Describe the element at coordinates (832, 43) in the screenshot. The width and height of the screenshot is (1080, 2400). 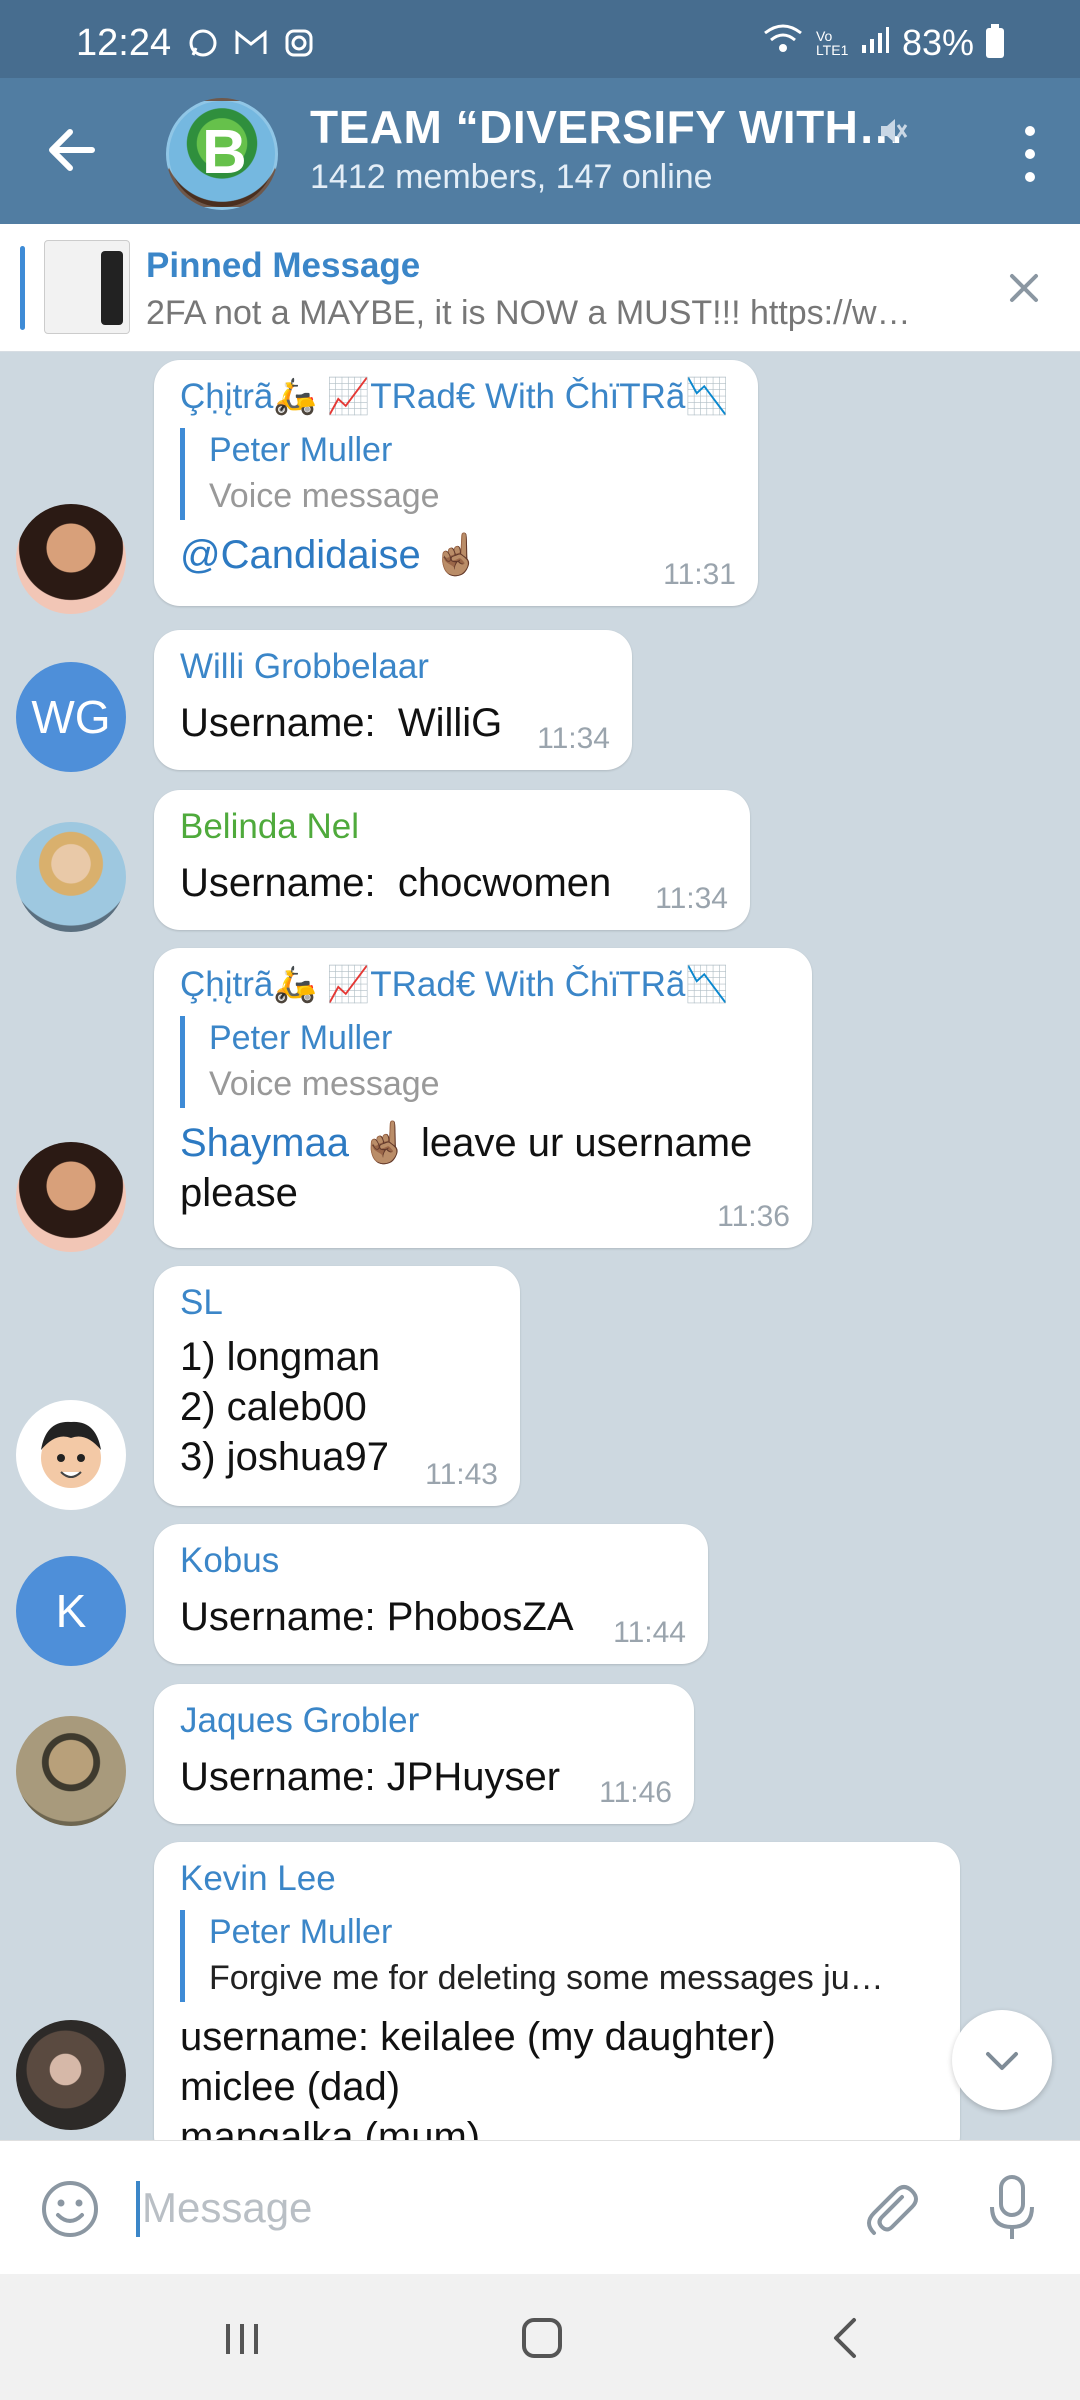
I see `volte-label: Vo LTE1` at that location.